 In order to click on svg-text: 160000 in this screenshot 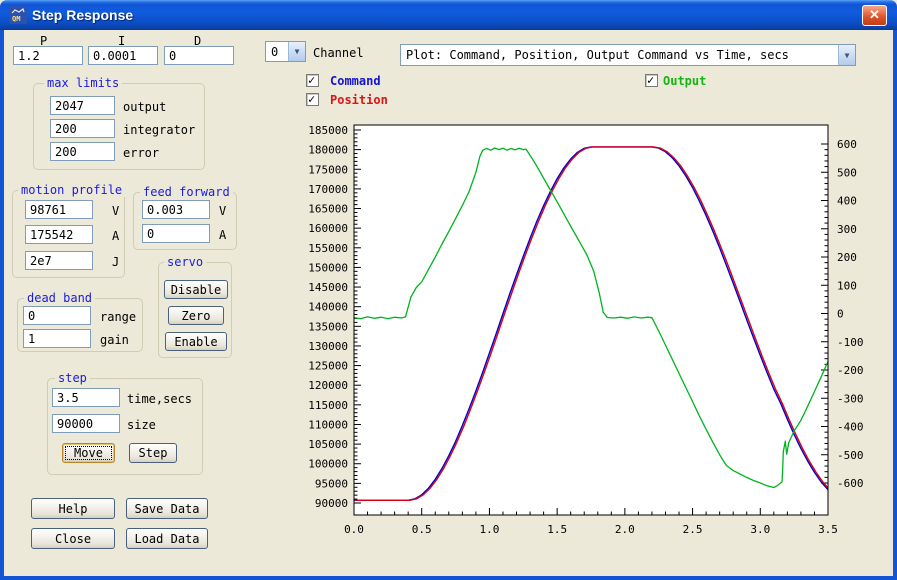, I will do `click(328, 228)`.